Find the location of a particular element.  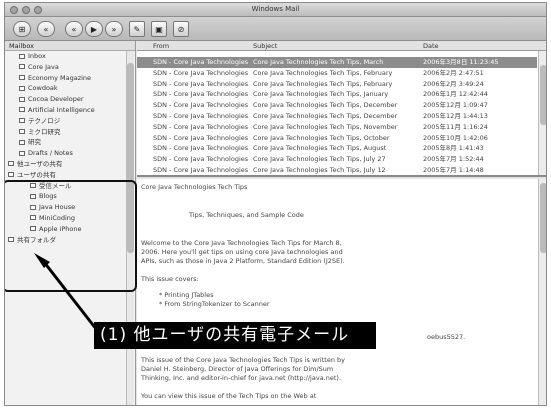

sidebar-item: Inbox is located at coordinates (70, 56).